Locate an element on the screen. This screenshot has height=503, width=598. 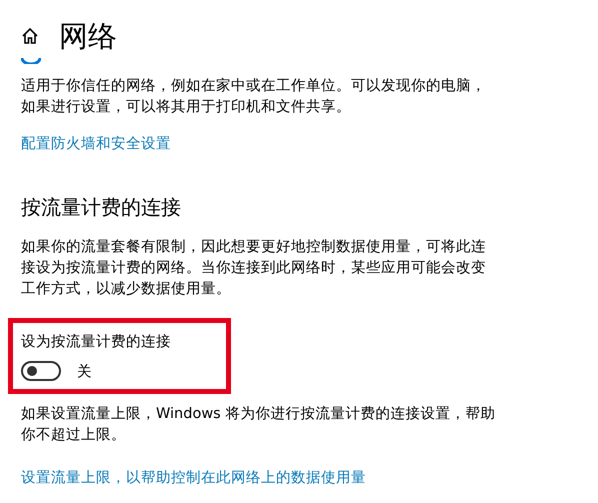
page-title: 网络 is located at coordinates (88, 36).